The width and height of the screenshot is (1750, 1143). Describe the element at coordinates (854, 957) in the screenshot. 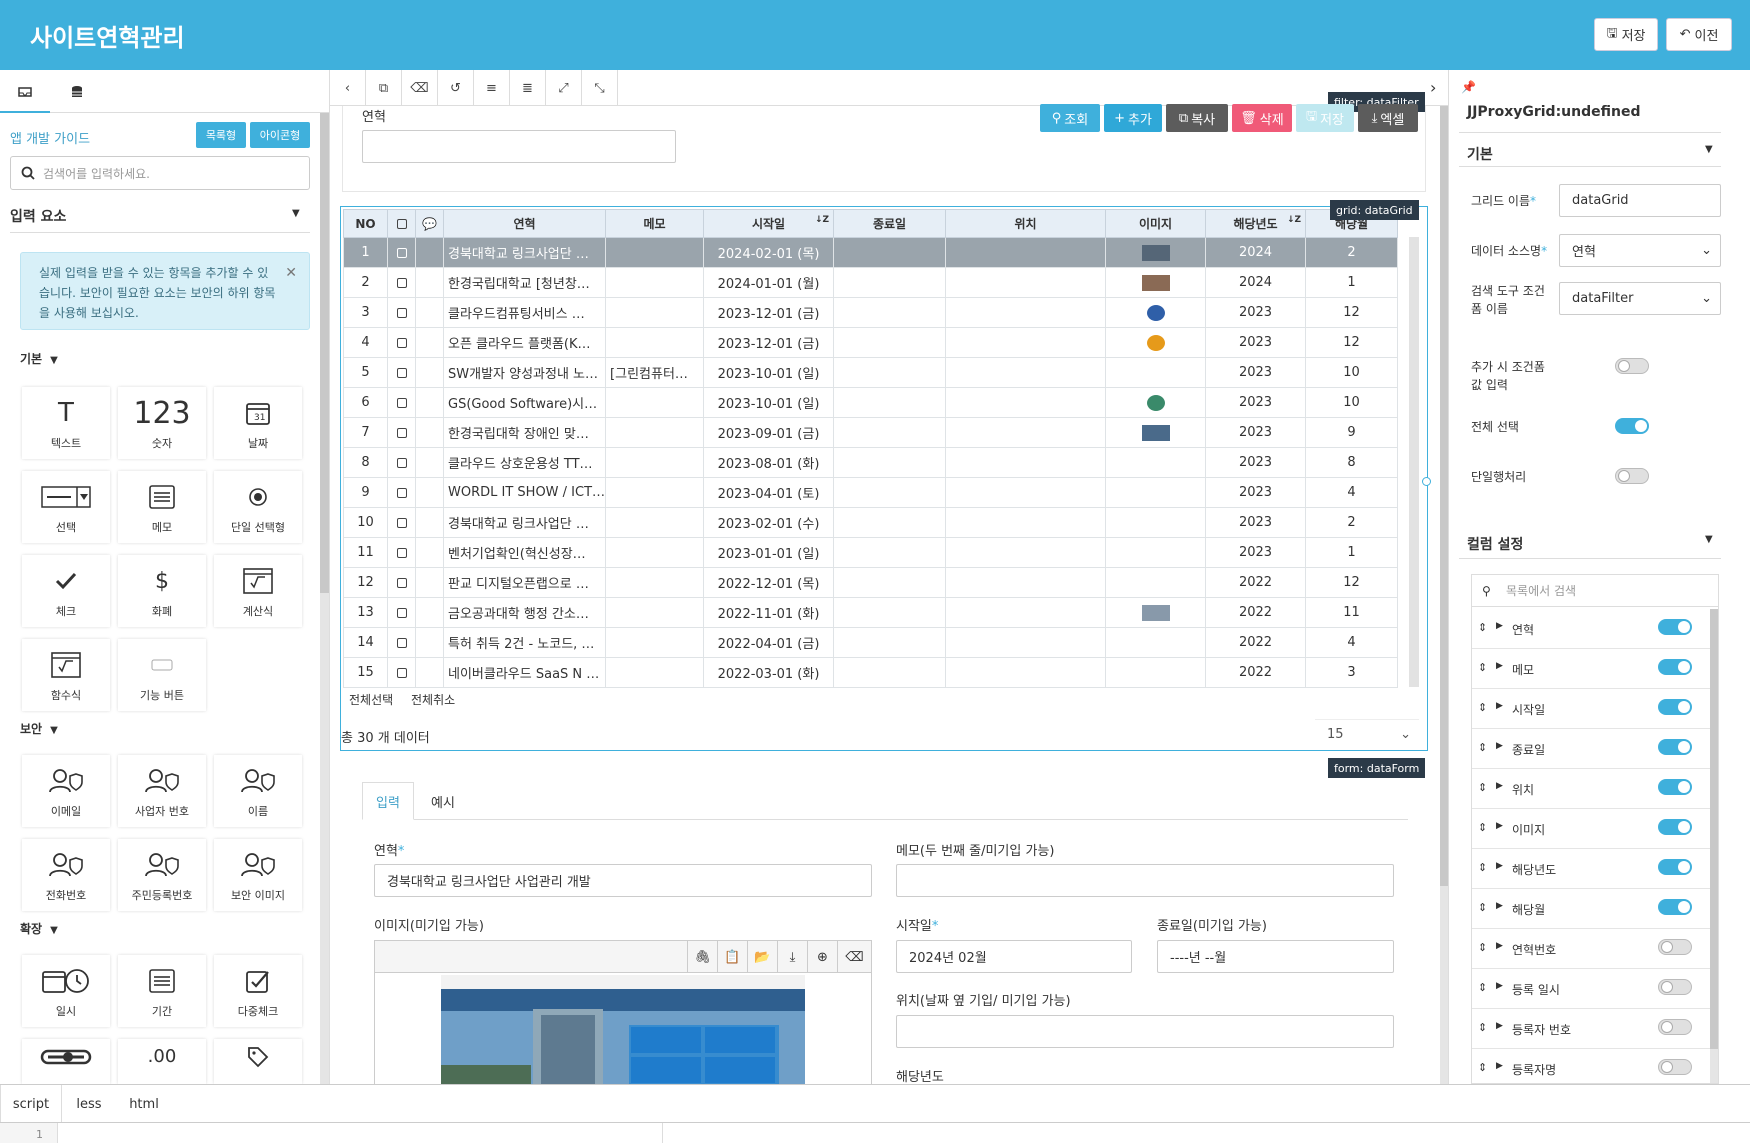

I see `eraser-icon: ⌫` at that location.